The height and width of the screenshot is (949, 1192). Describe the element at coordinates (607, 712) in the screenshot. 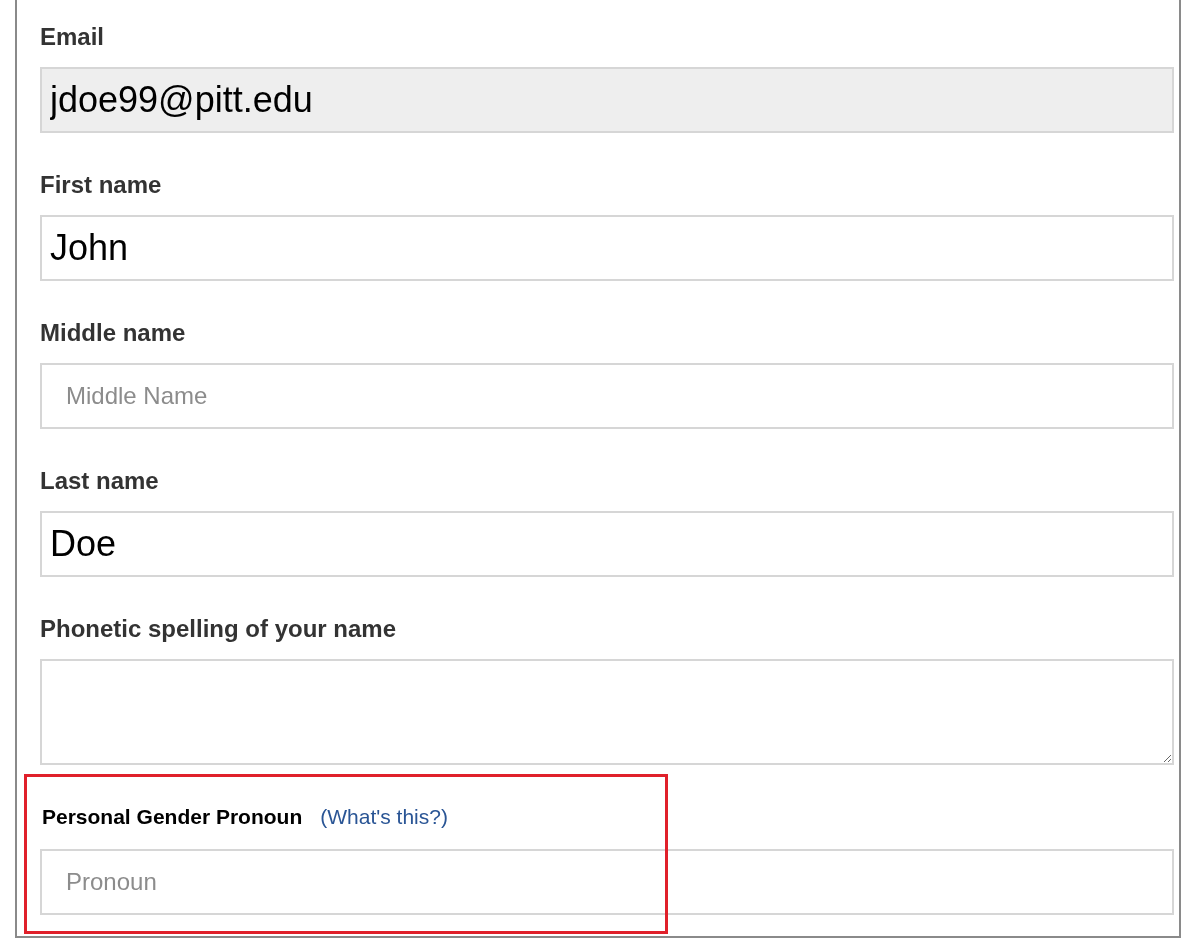

I see `text-area` at that location.